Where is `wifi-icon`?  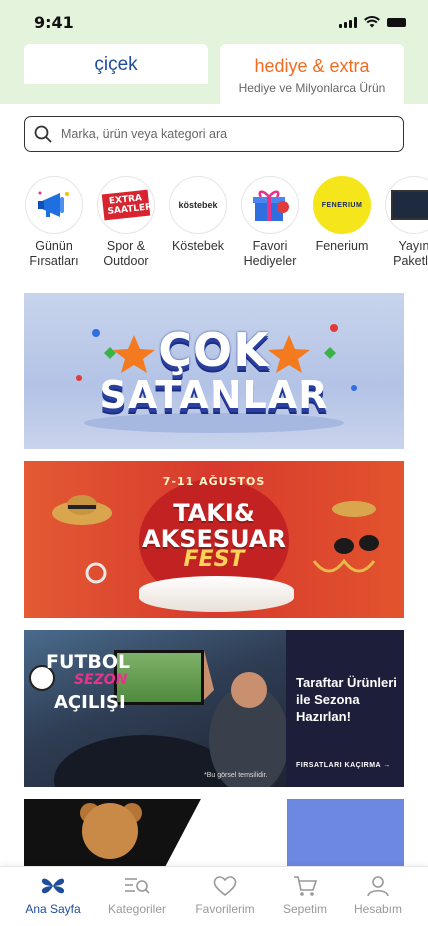 wifi-icon is located at coordinates (372, 22).